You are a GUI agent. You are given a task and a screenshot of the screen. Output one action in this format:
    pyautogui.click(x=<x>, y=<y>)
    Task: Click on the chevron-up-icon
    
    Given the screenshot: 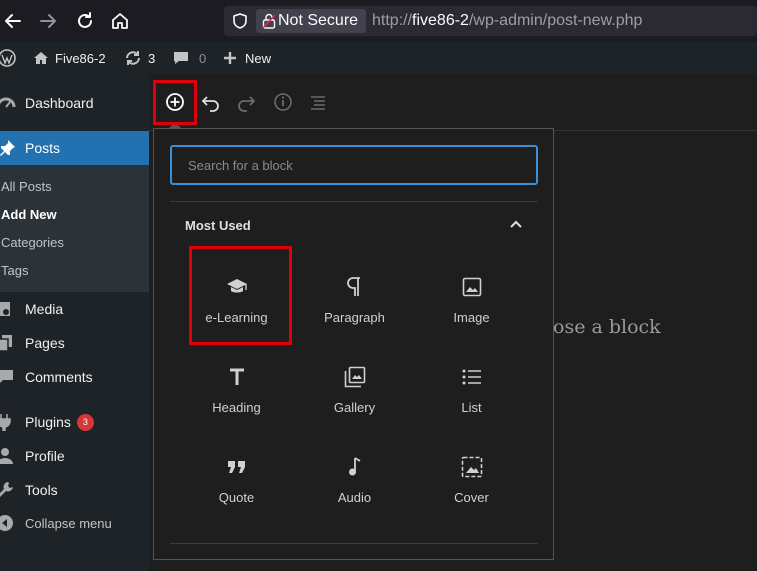 What is the action you would take?
    pyautogui.click(x=516, y=224)
    